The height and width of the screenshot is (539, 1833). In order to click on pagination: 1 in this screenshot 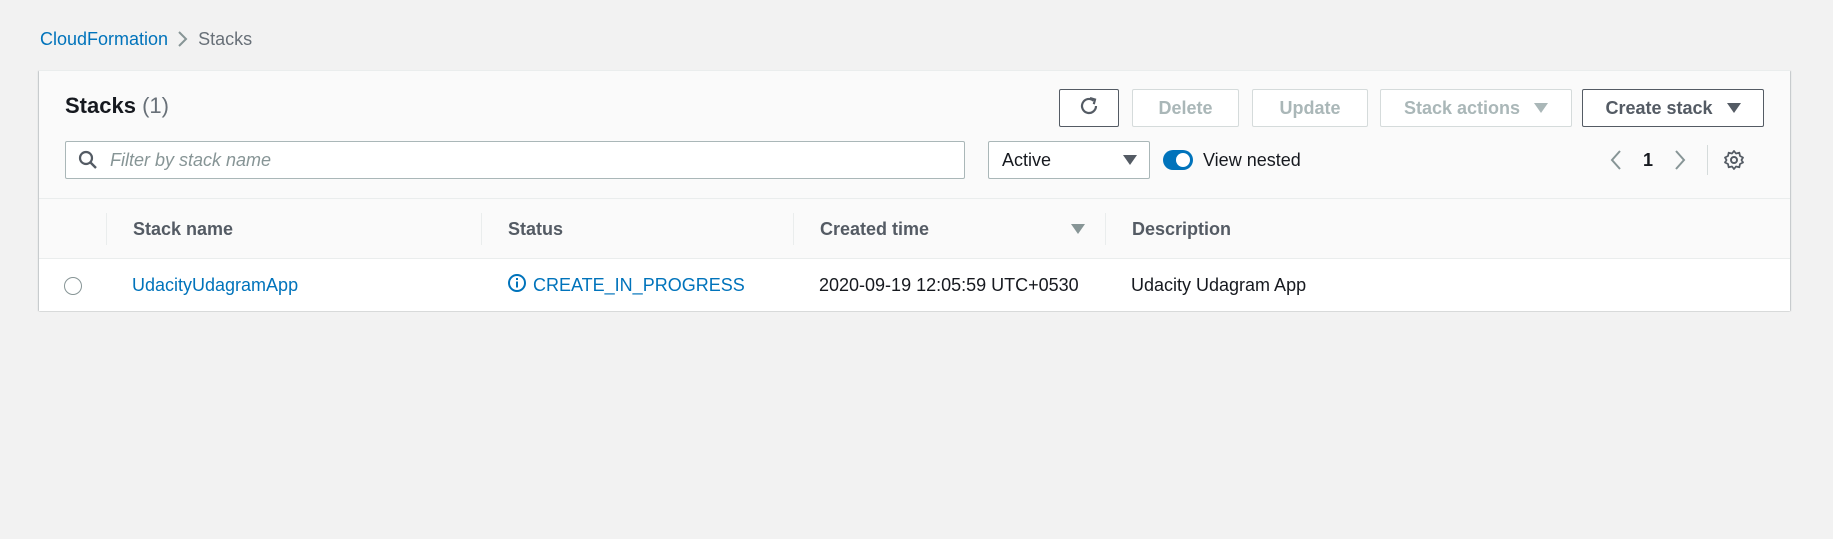, I will do `click(1677, 160)`.